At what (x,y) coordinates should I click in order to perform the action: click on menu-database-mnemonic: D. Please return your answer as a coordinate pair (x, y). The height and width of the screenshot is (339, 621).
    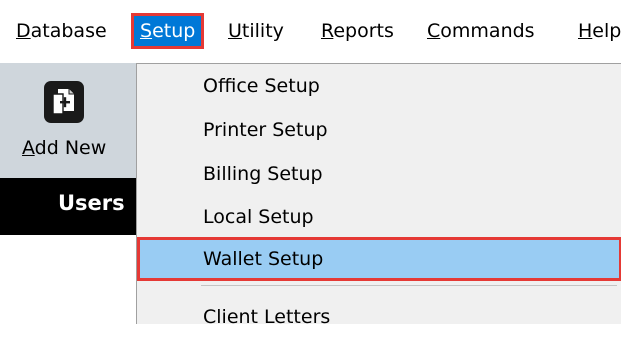
    Looking at the image, I should click on (23, 31).